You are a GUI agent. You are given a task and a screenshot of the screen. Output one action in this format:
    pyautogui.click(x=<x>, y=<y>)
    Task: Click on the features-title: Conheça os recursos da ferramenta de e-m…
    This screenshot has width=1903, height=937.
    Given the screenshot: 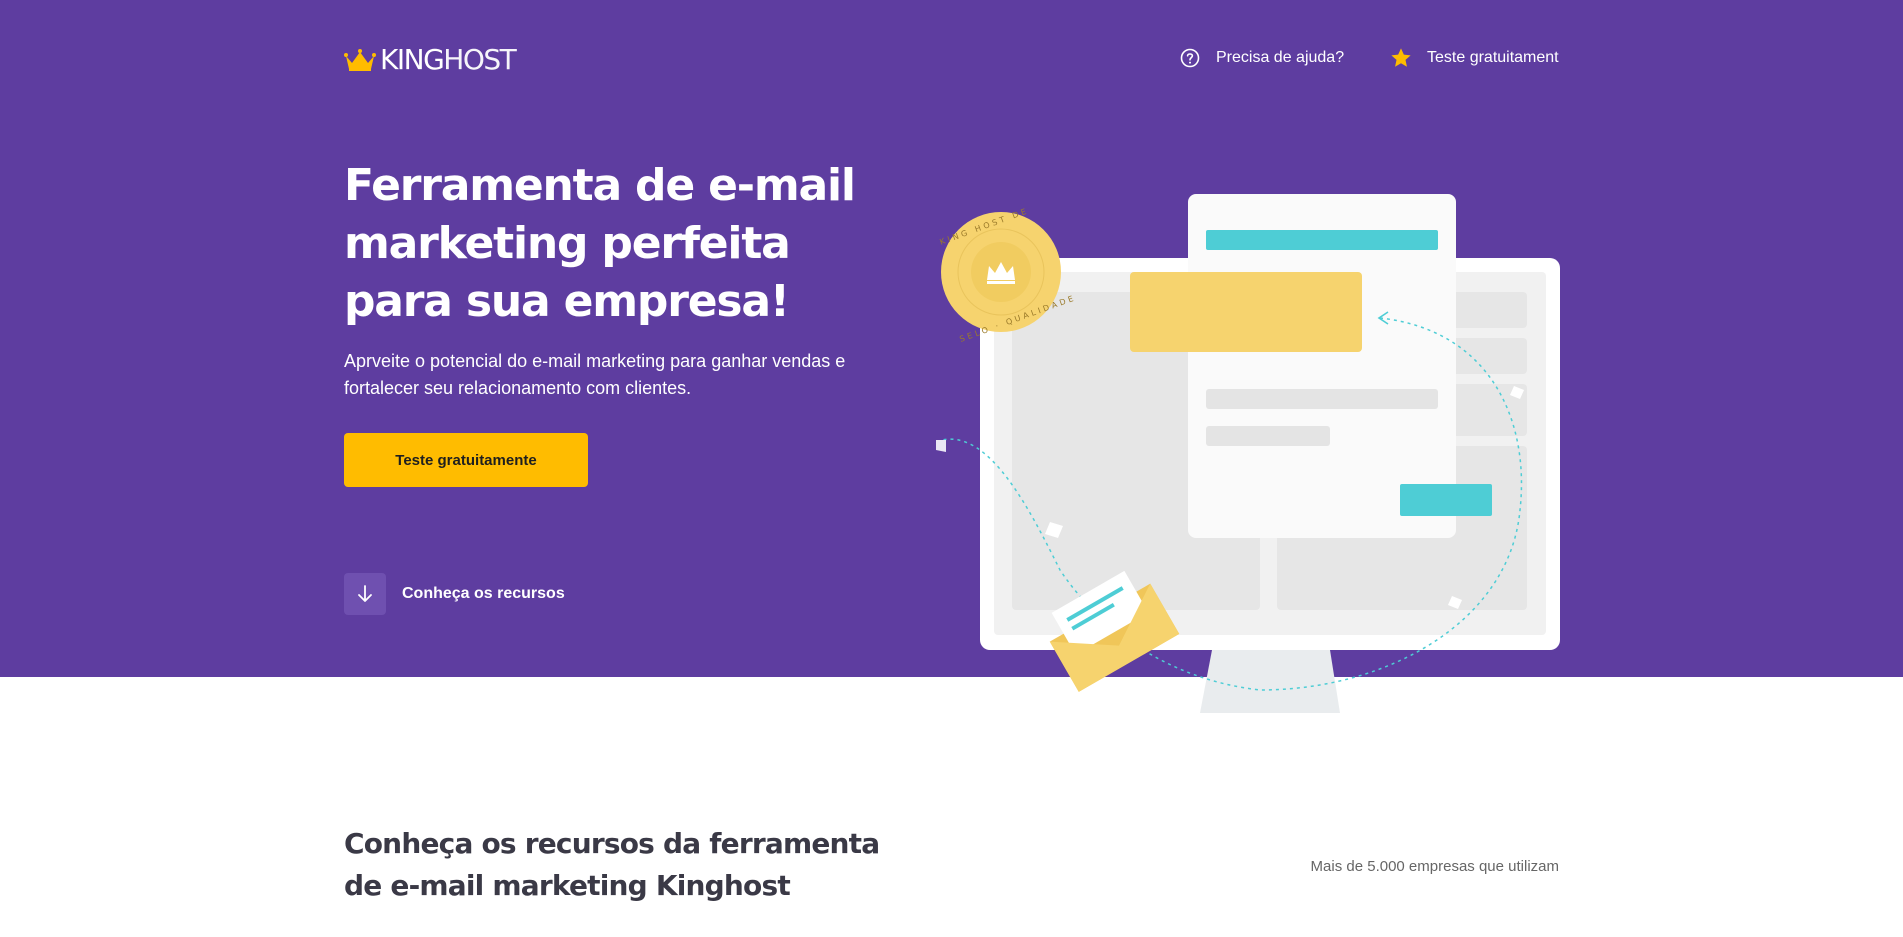 What is the action you would take?
    pyautogui.click(x=612, y=864)
    